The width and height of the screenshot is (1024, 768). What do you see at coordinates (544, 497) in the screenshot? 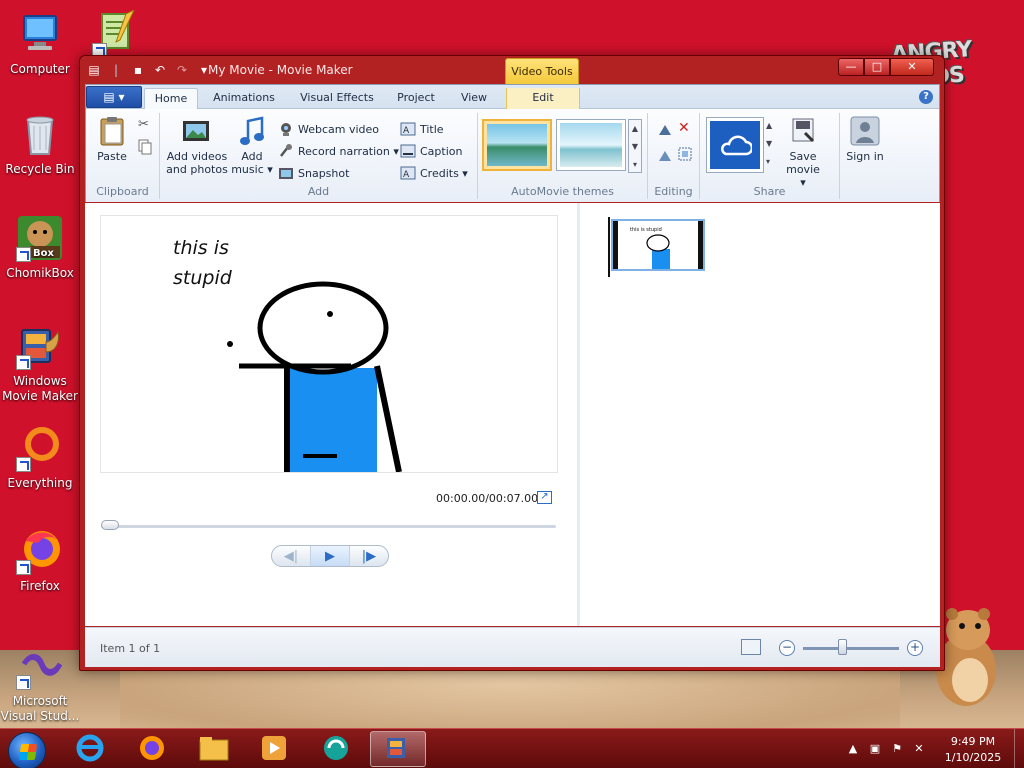
I see `fullscreen-preview-icon: ↗` at bounding box center [544, 497].